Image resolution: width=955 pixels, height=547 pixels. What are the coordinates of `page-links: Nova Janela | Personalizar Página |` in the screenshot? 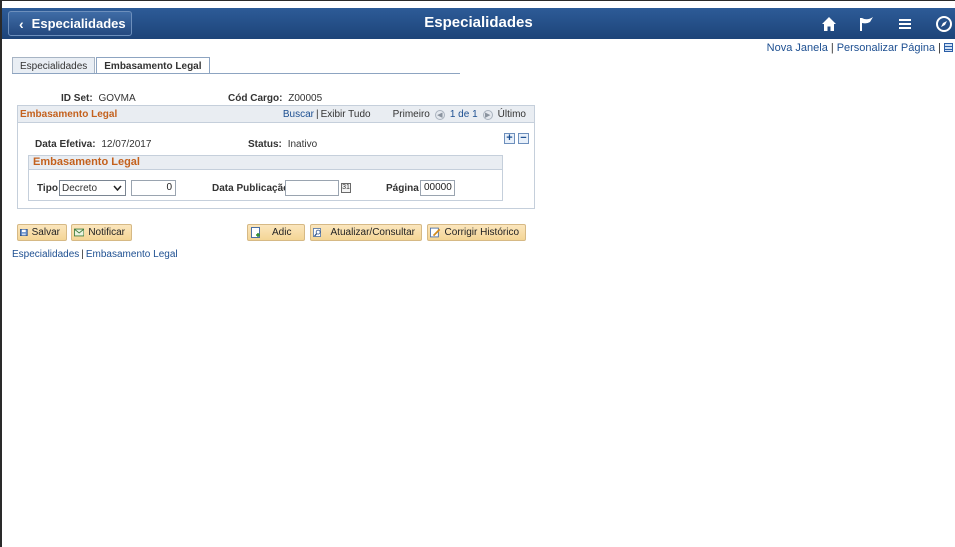 It's located at (860, 48).